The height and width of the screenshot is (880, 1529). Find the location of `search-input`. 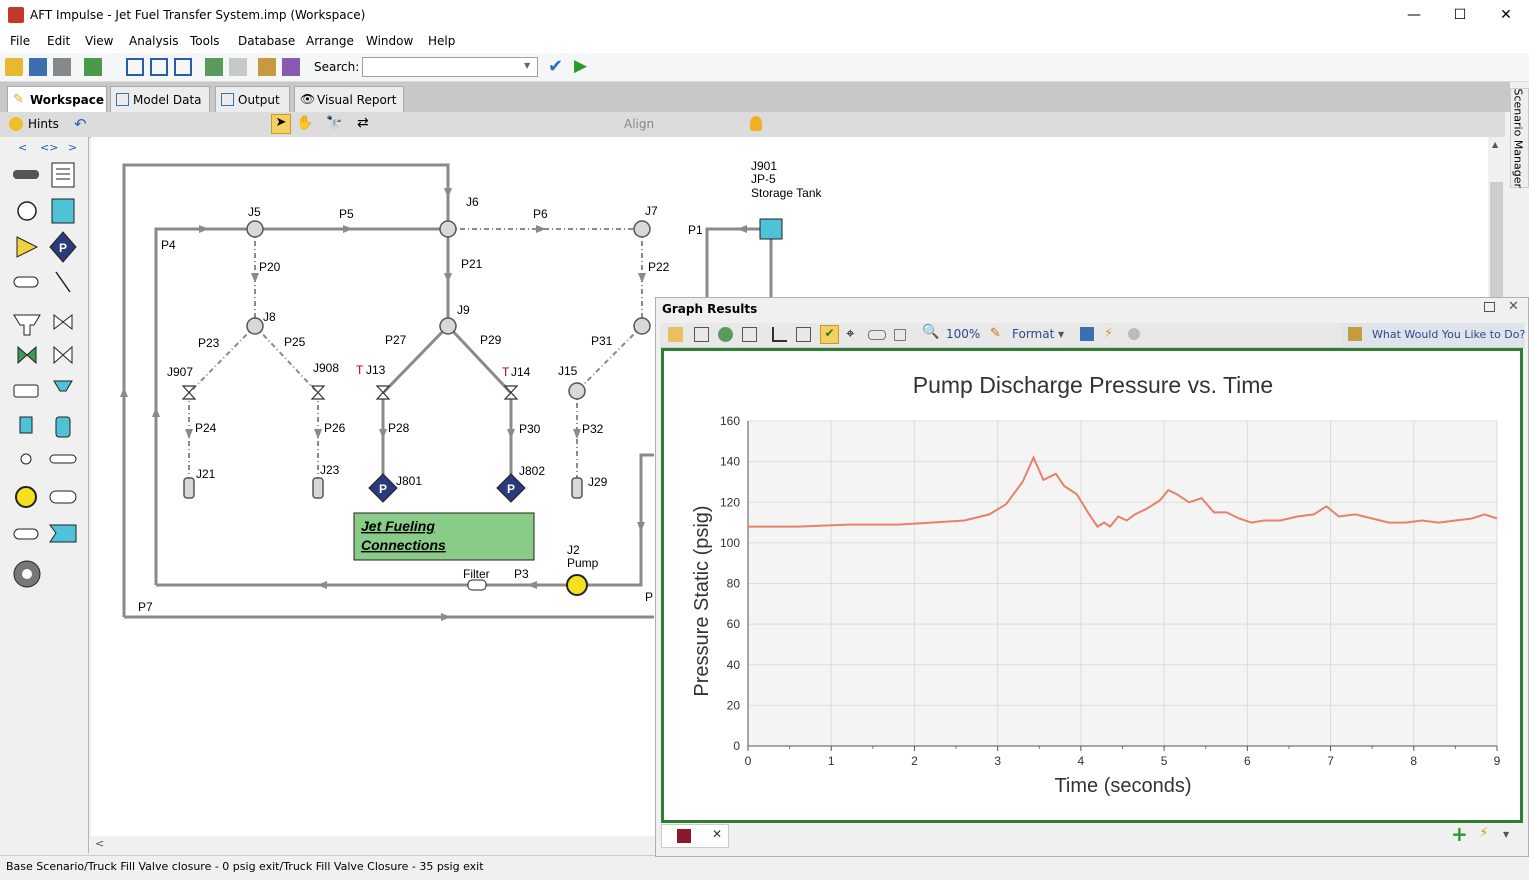

search-input is located at coordinates (450, 67).